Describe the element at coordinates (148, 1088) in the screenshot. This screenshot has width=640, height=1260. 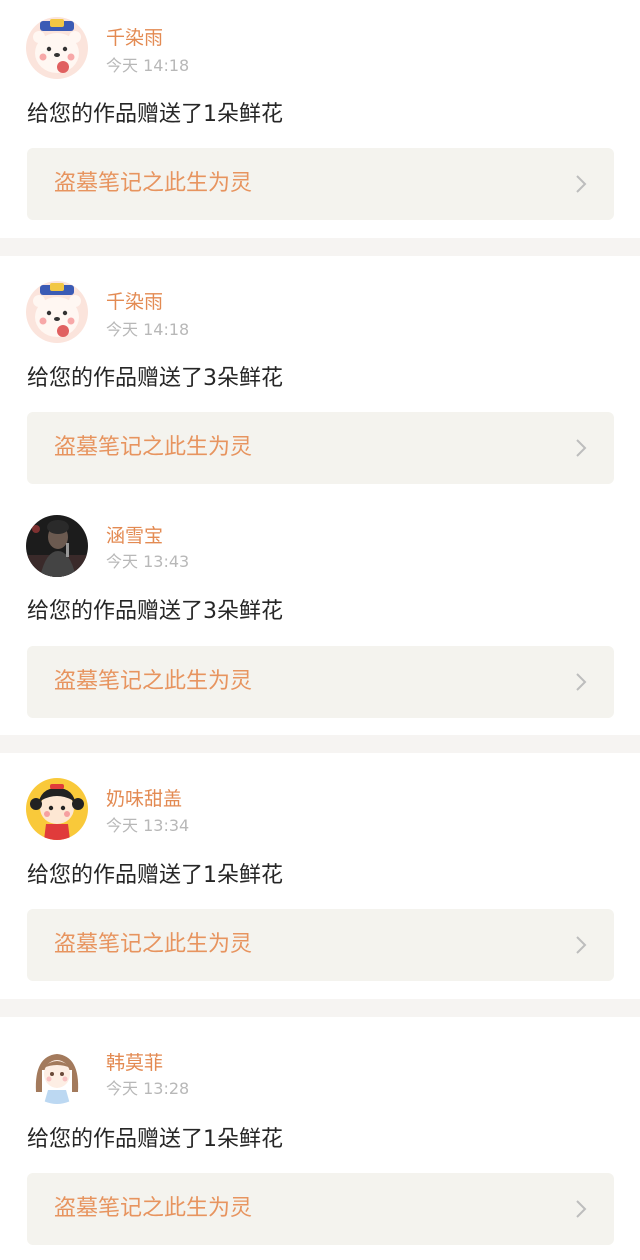
I see `timestamp: 今天 13:28` at that location.